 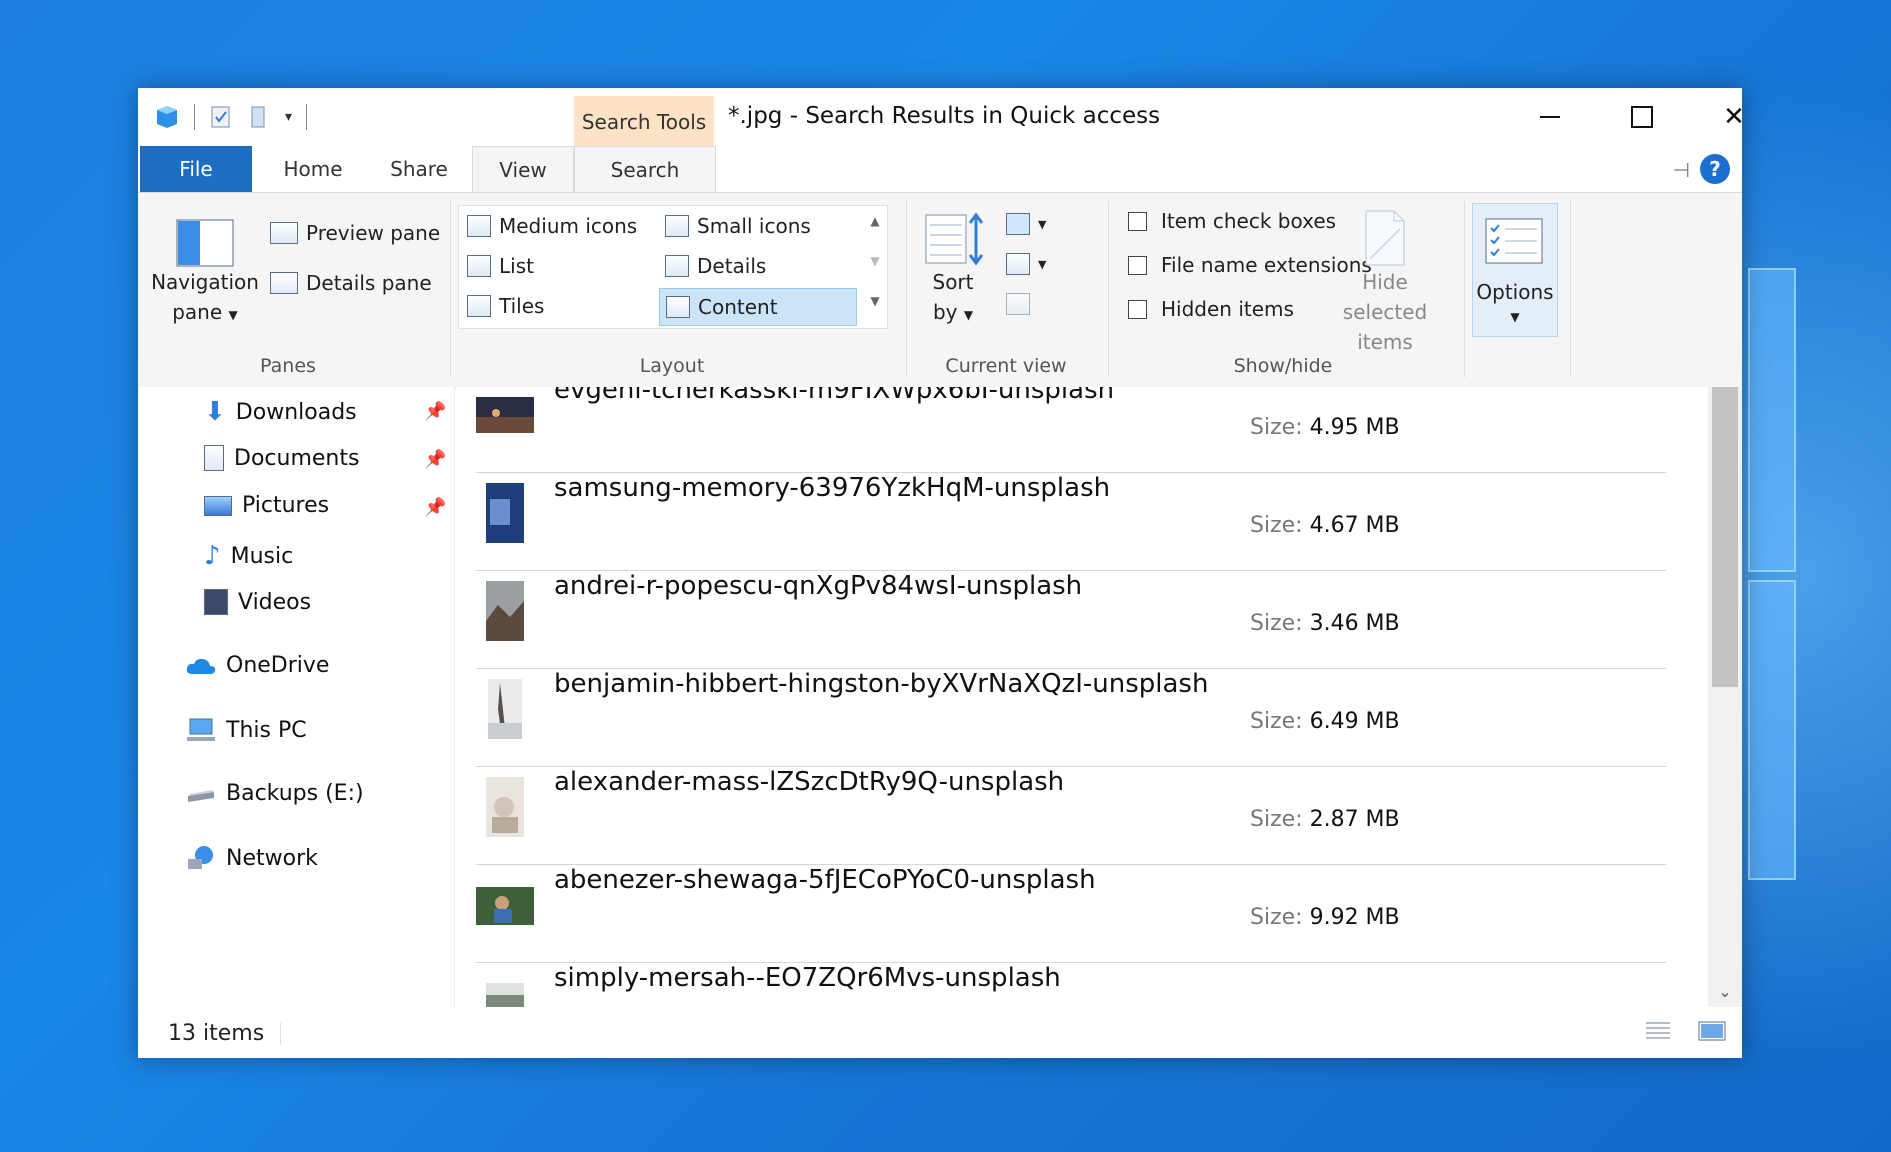 What do you see at coordinates (286, 505) in the screenshot?
I see `nav-item-label: Pictures` at bounding box center [286, 505].